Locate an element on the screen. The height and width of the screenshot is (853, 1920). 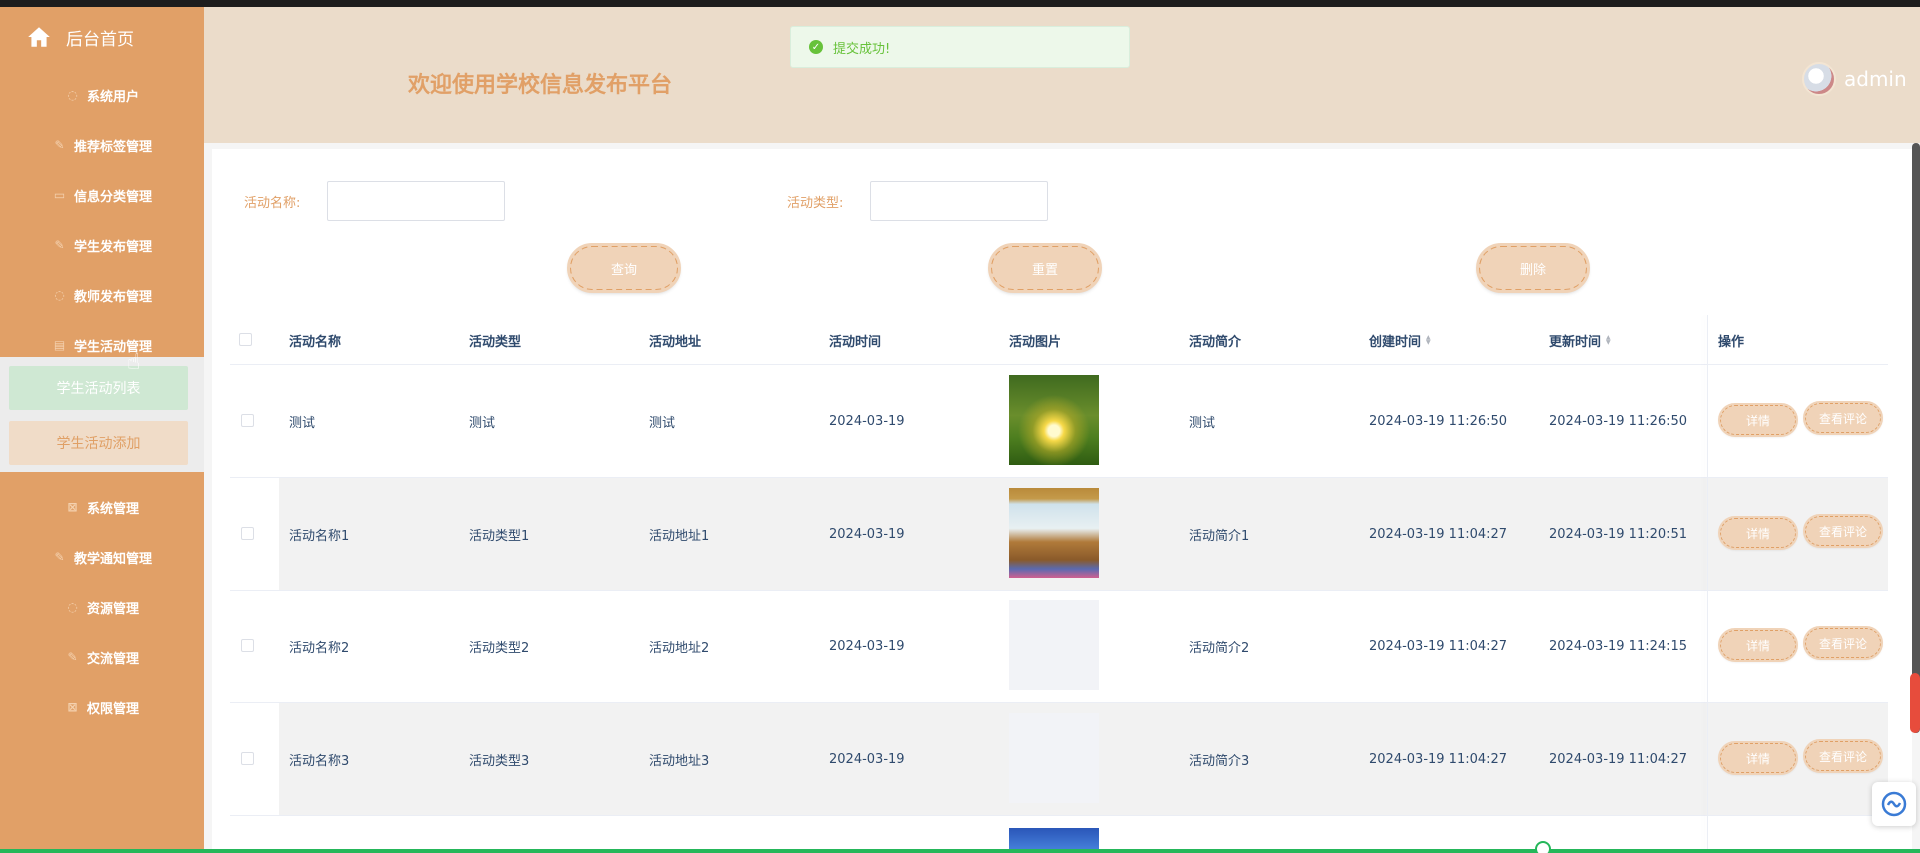
sidebar-item-0: ◌ 系统用户 is located at coordinates (102, 95).